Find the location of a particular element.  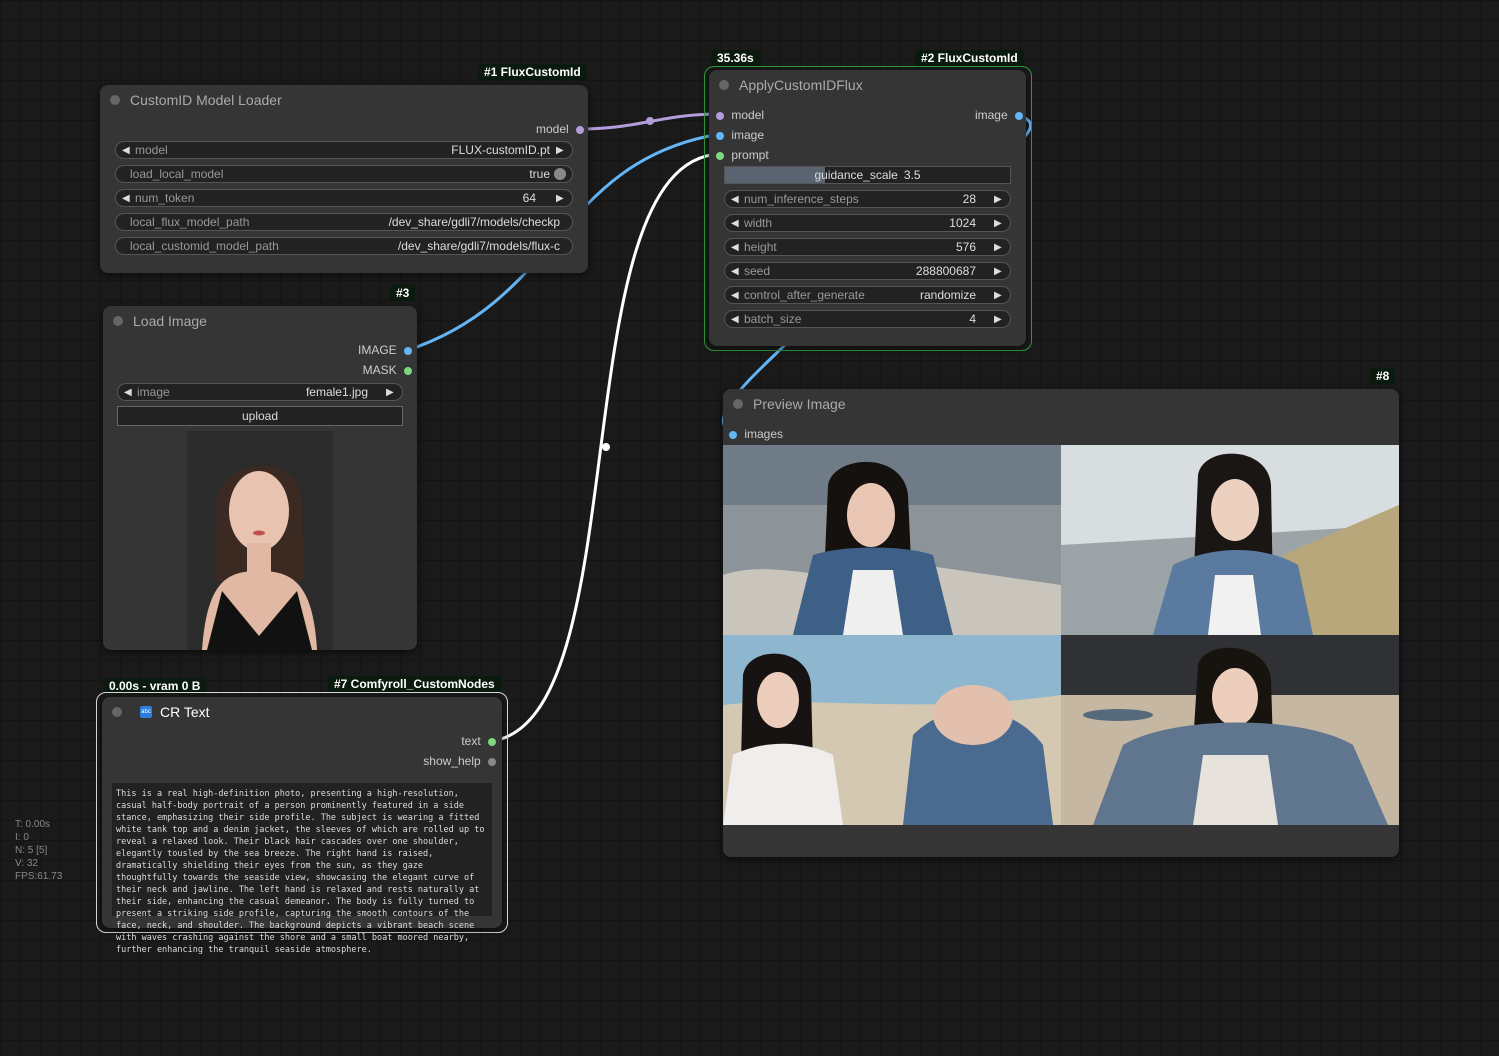

image-input-pin-icon is located at coordinates (720, 135).